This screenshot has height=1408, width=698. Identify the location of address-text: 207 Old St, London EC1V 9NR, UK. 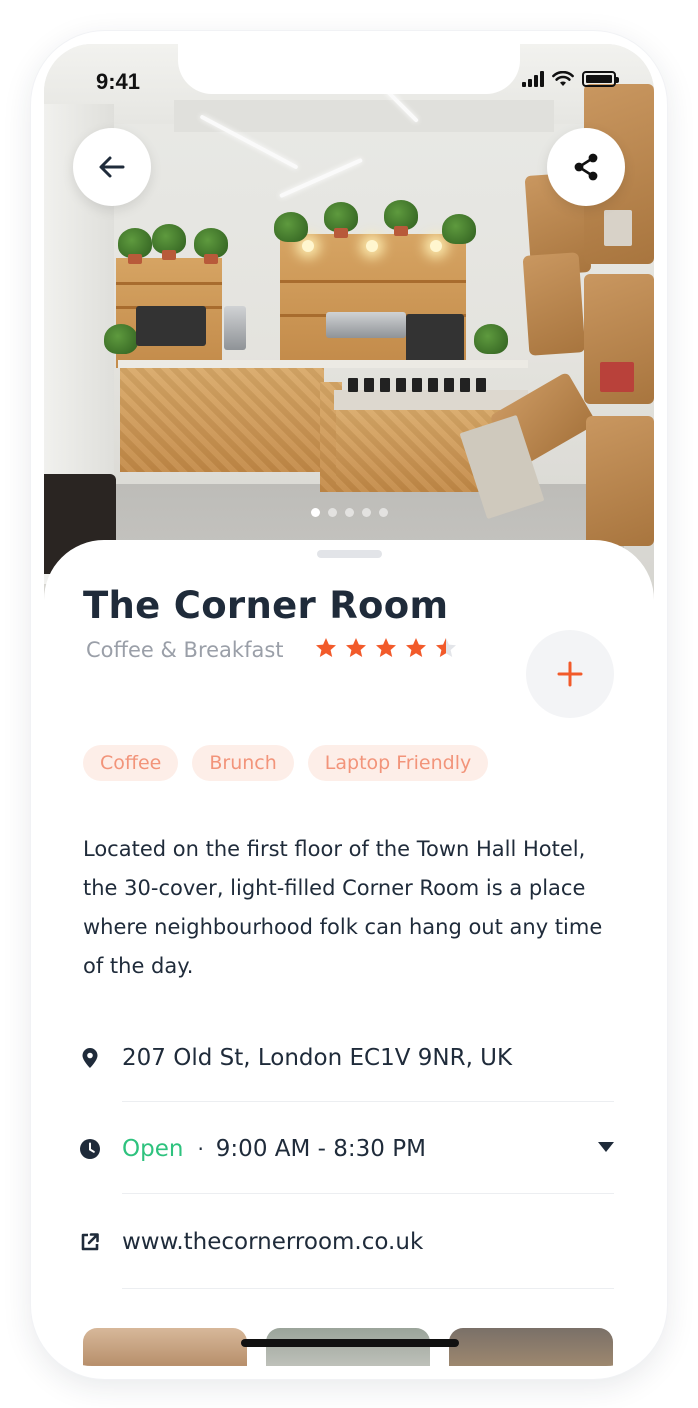
(317, 1058).